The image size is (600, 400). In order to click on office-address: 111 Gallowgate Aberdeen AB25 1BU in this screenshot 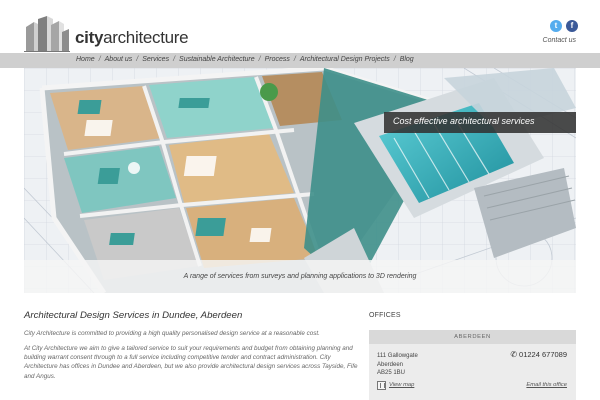, I will do `click(397, 365)`.